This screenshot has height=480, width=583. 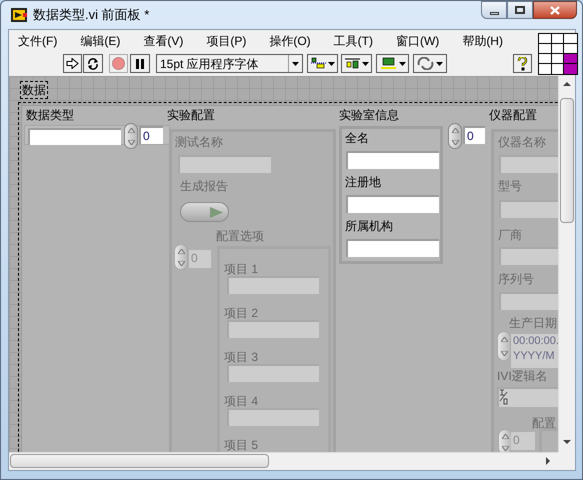 What do you see at coordinates (425, 63) in the screenshot?
I see `reorder-arrows-icon` at bounding box center [425, 63].